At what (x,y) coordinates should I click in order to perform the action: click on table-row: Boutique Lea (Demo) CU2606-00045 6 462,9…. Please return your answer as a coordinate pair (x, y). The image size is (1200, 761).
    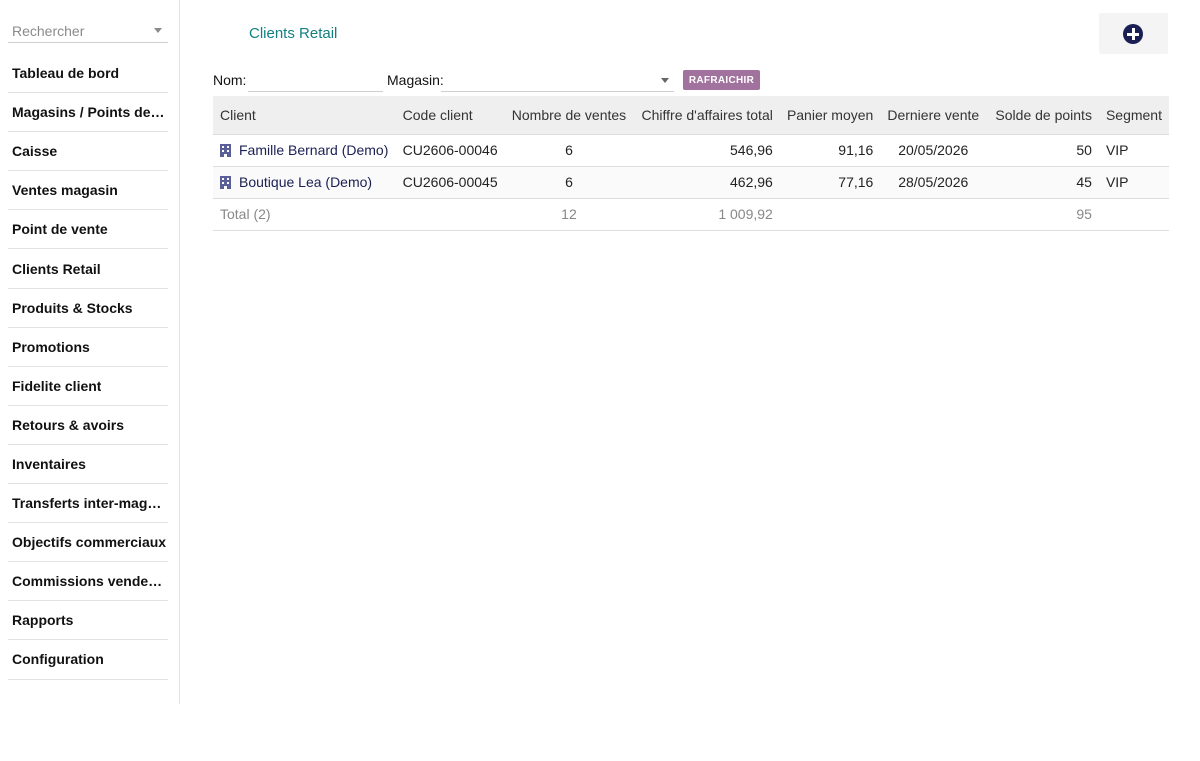
    Looking at the image, I should click on (691, 182).